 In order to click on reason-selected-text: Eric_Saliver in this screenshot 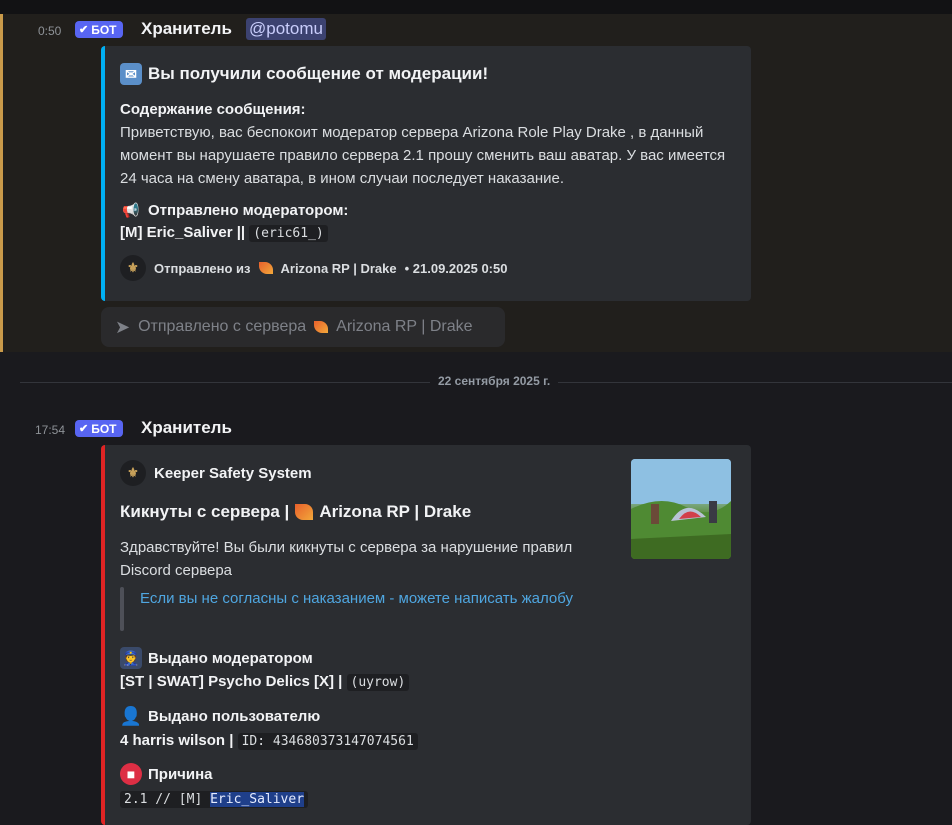, I will do `click(257, 799)`.